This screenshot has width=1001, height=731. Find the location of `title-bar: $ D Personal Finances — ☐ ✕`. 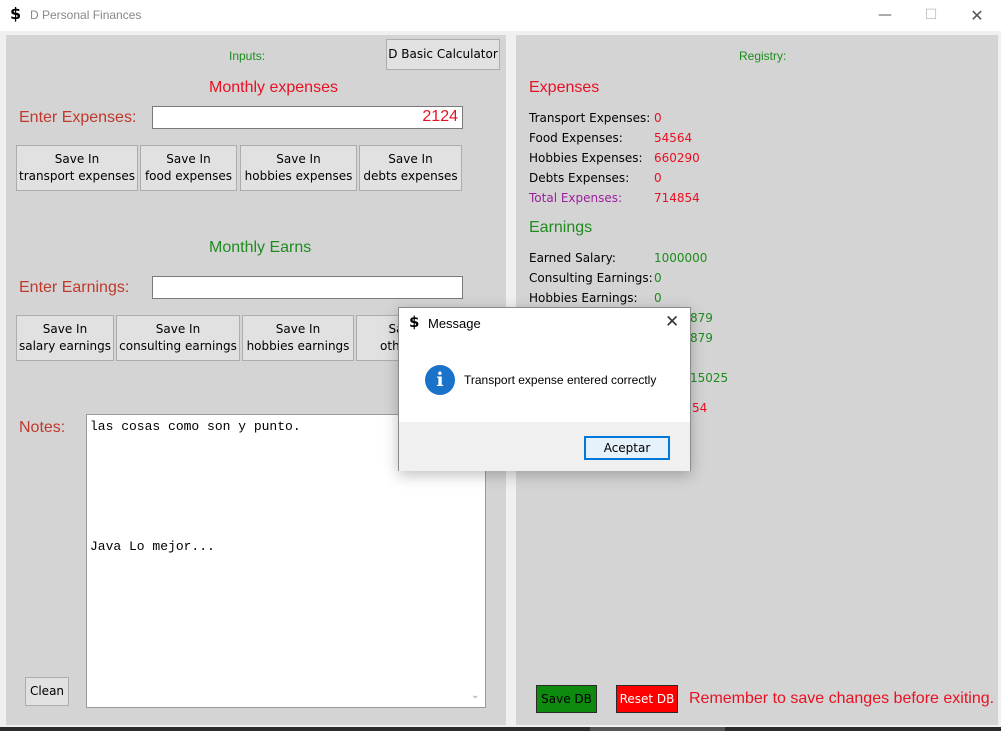

title-bar: $ D Personal Finances — ☐ ✕ is located at coordinates (500, 15).